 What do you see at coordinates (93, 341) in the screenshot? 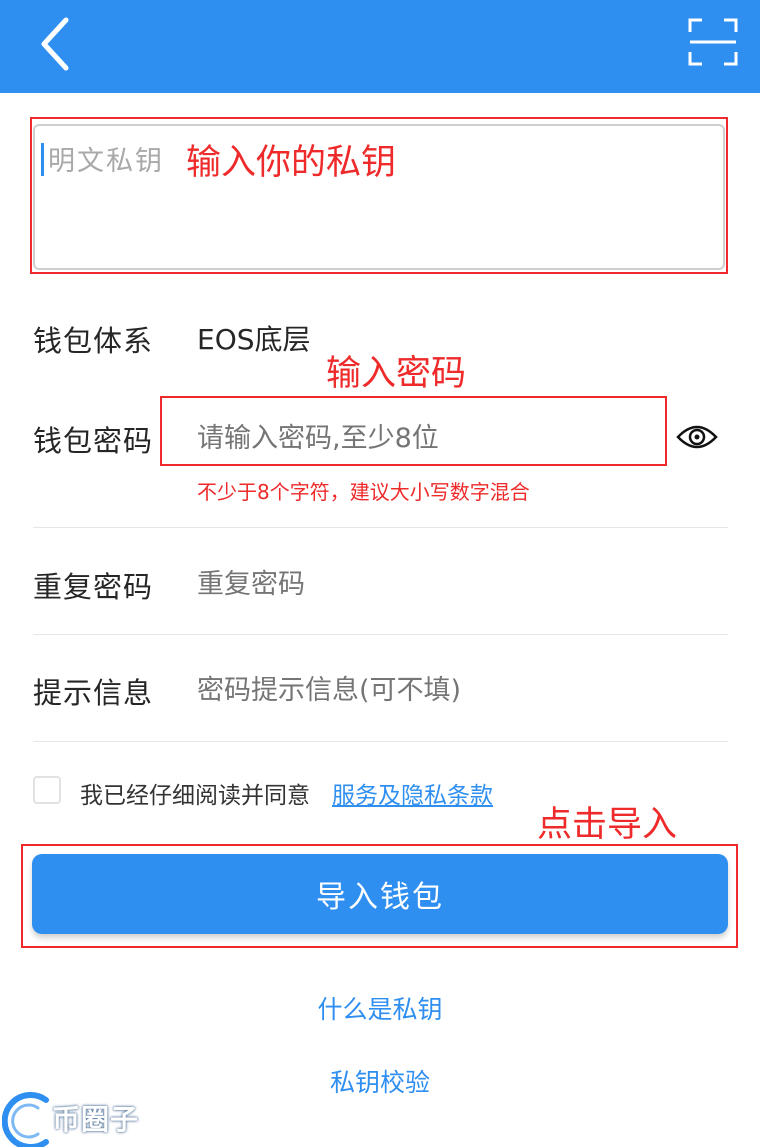
I see `wallet-system-label: 钱包体系` at bounding box center [93, 341].